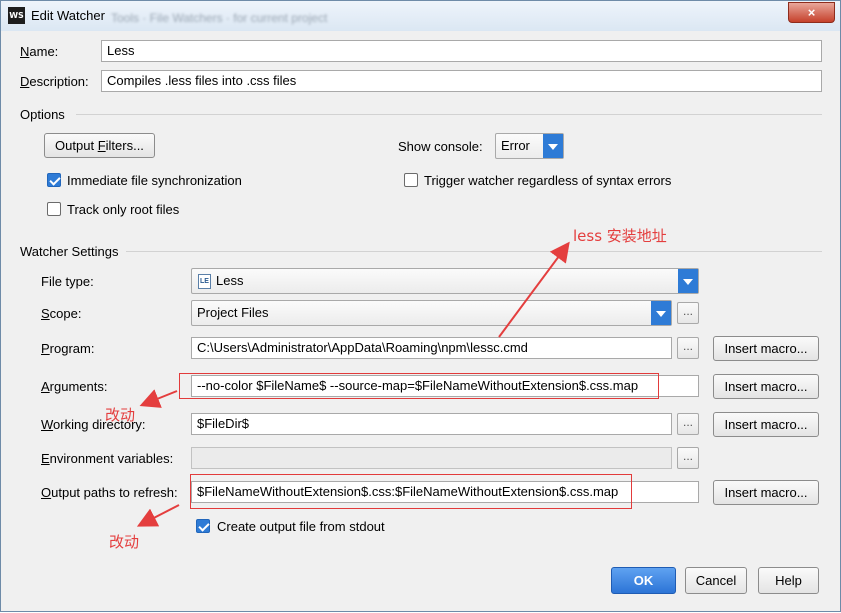 The height and width of the screenshot is (613, 841). Describe the element at coordinates (203, 526) in the screenshot. I see `create-output-checkbox` at that location.